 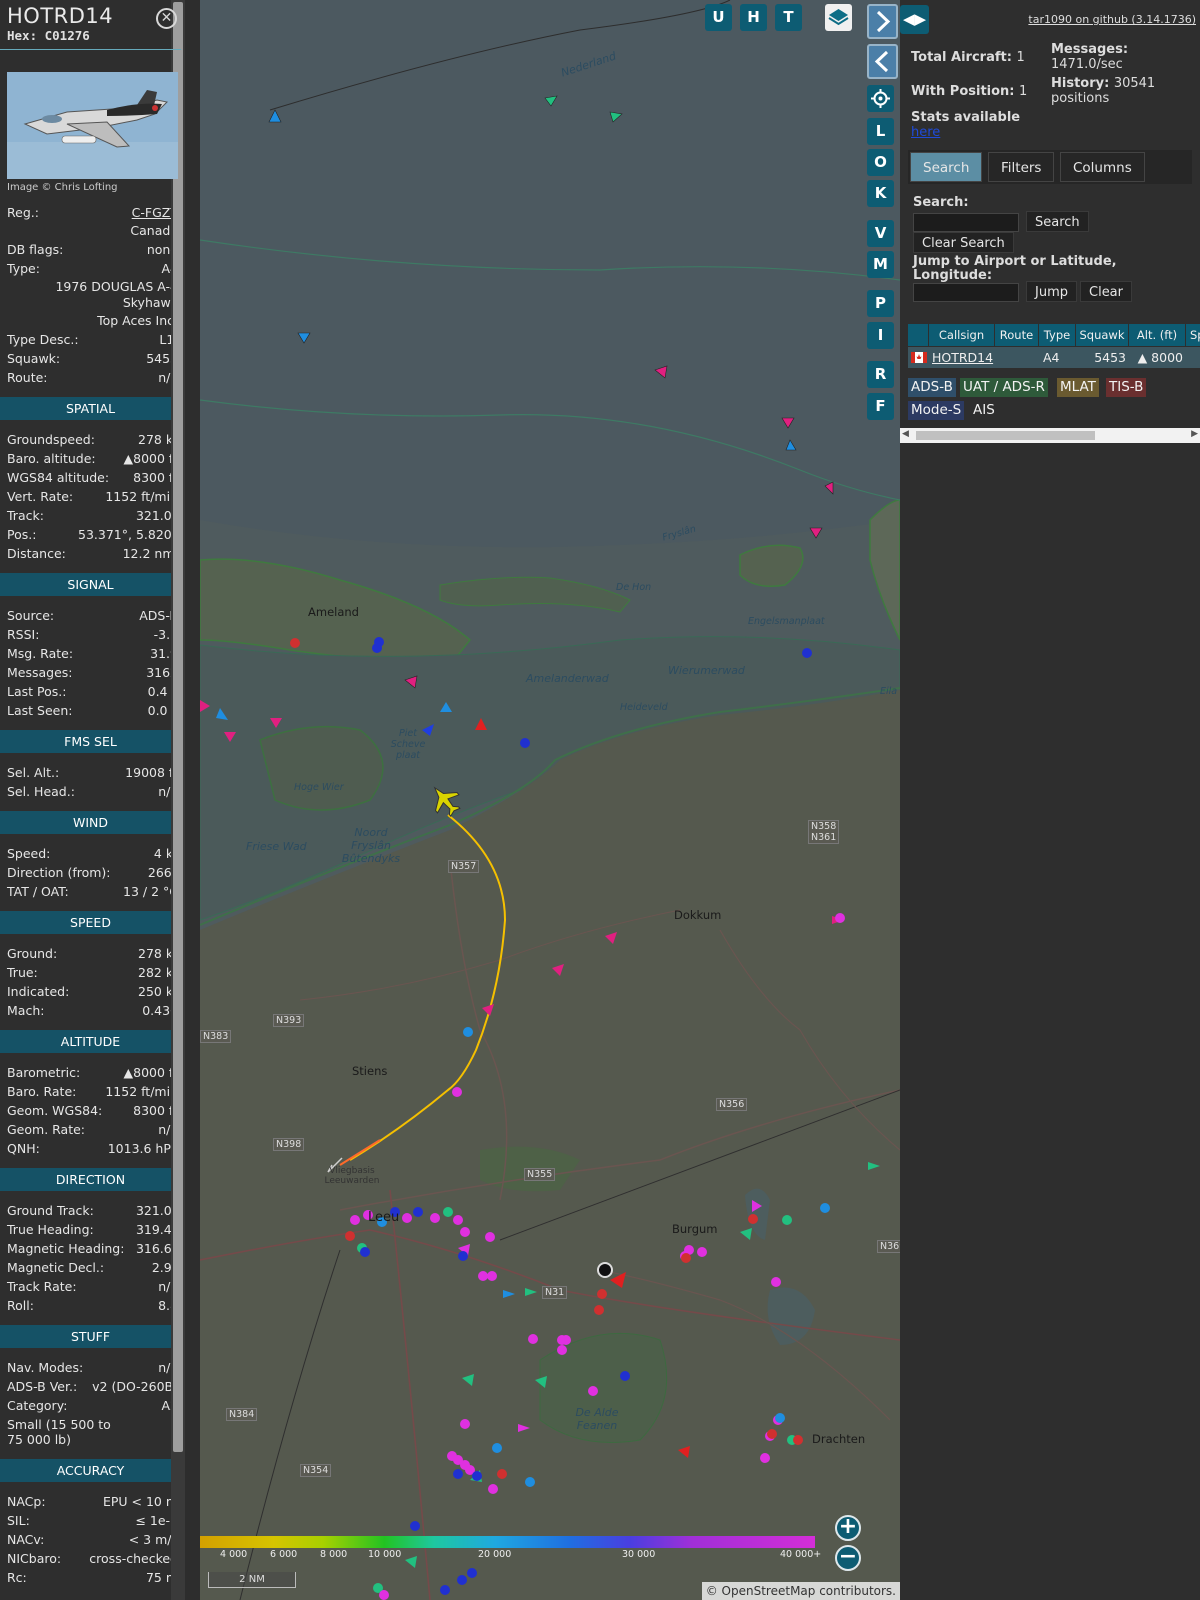 What do you see at coordinates (984, 410) in the screenshot?
I see `source-ais: AIS` at bounding box center [984, 410].